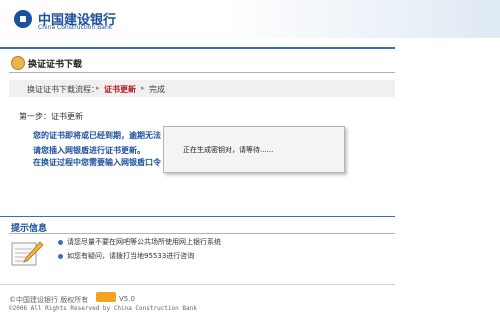  I want to click on step-label: 第一步：证书更新, so click(51, 116).